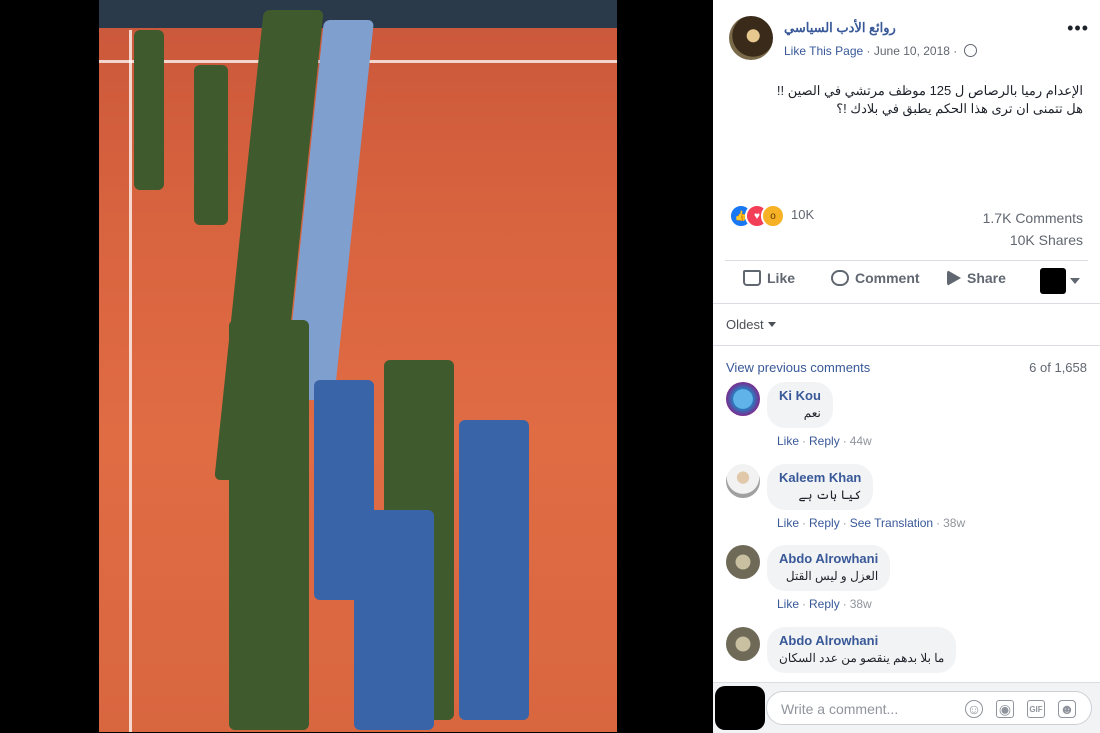 The width and height of the screenshot is (1100, 733). What do you see at coordinates (802, 214) in the screenshot?
I see `reaction-count: 10K` at bounding box center [802, 214].